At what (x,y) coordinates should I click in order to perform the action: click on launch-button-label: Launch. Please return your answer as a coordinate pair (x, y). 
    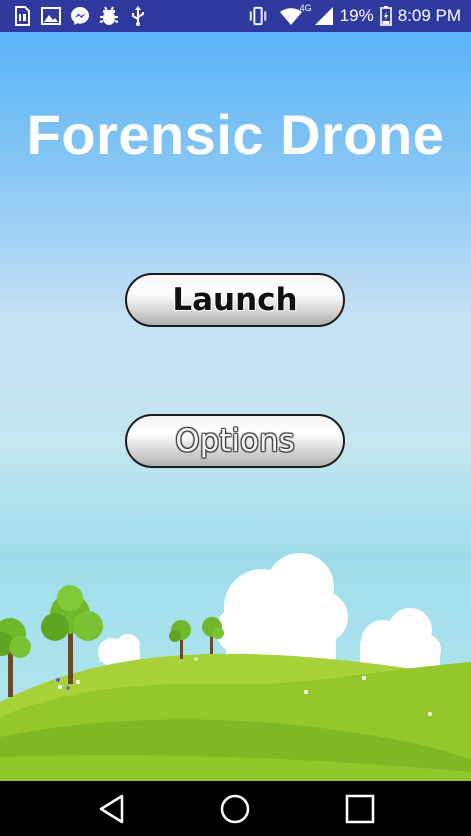
    Looking at the image, I should click on (235, 300).